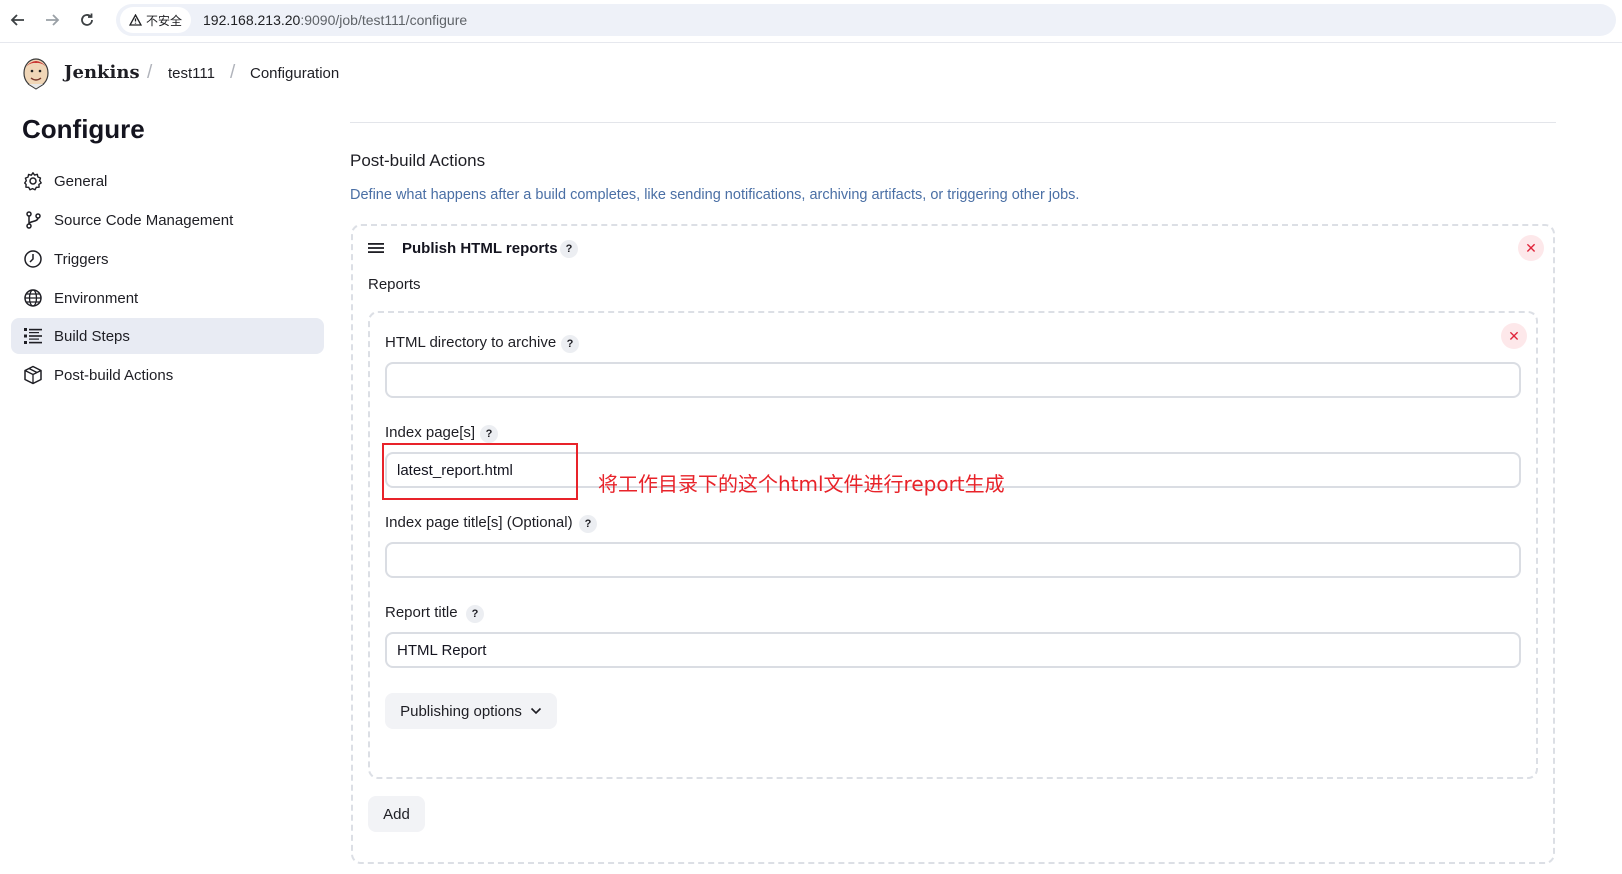 This screenshot has height=874, width=1622. I want to click on reload-button, so click(87, 20).